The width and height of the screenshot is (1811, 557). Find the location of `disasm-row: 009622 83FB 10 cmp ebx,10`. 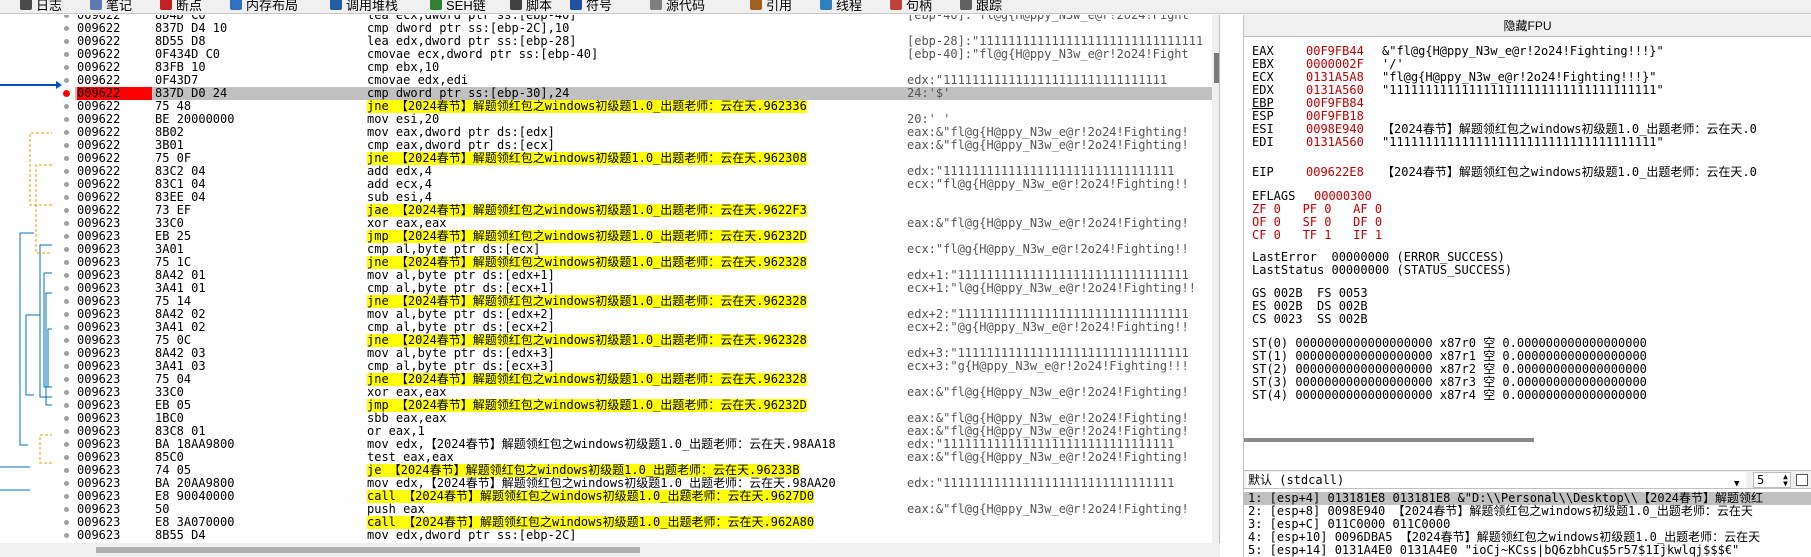

disasm-row: 009622 83FB 10 cmp ebx,10 is located at coordinates (641, 67).